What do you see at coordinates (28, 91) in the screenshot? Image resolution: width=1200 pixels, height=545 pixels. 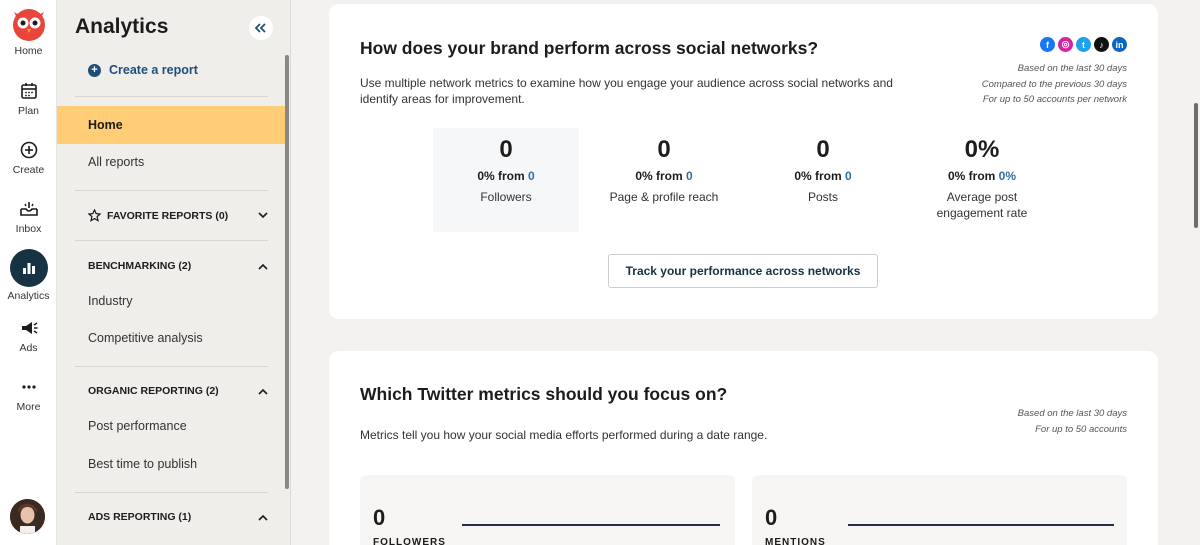 I see `calendar-icon` at bounding box center [28, 91].